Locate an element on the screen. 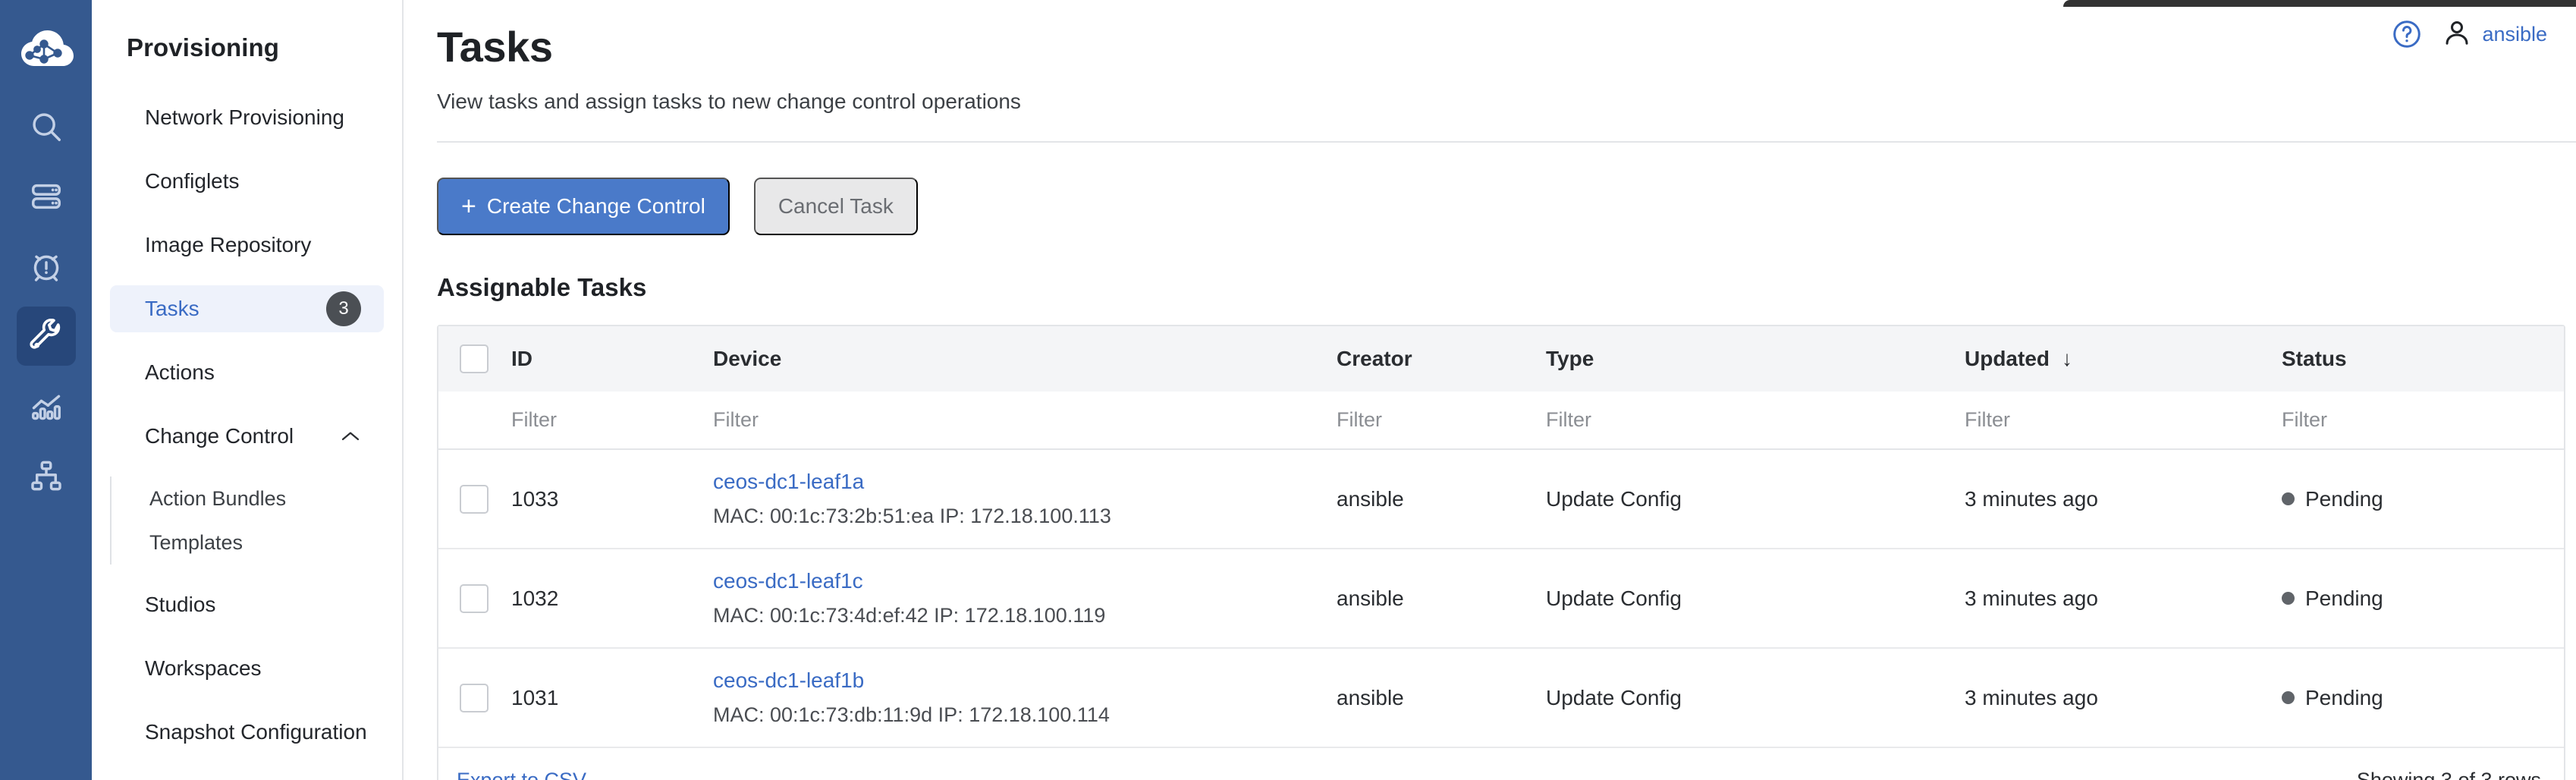  user-menu: ansible is located at coordinates (2494, 34).